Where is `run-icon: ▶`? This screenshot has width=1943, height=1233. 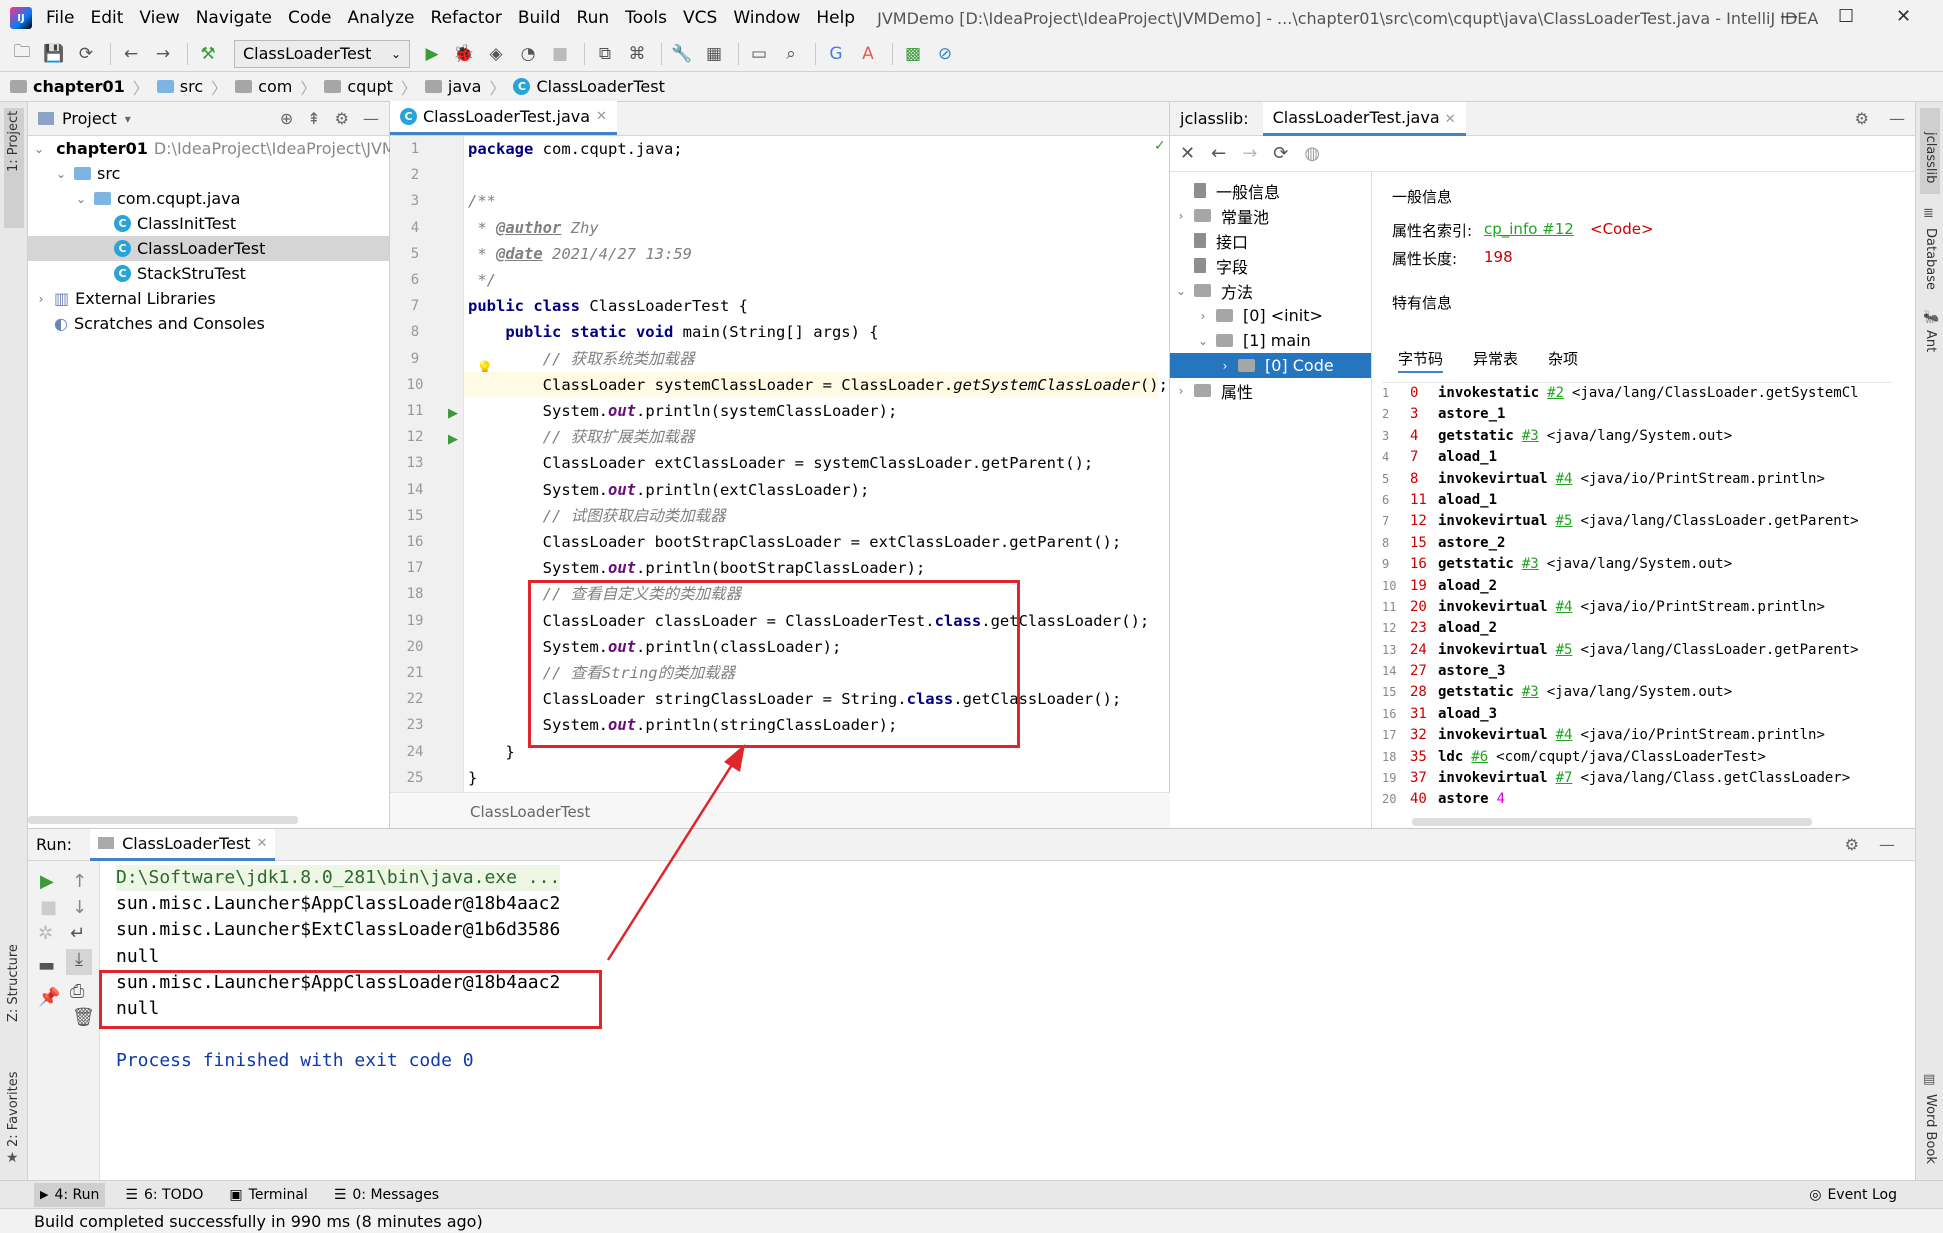
run-icon: ▶ is located at coordinates (44, 1194).